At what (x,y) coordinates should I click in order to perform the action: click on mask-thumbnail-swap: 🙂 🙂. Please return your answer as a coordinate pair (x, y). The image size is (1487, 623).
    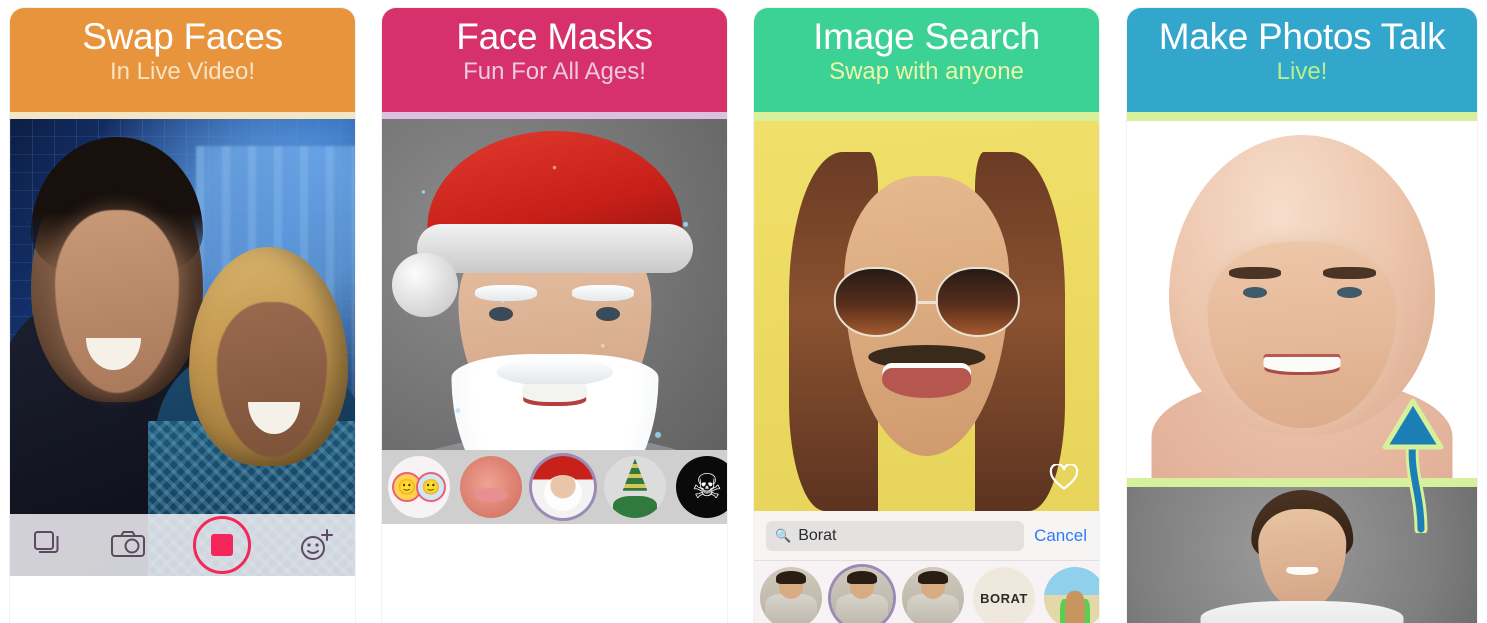
    Looking at the image, I should click on (419, 487).